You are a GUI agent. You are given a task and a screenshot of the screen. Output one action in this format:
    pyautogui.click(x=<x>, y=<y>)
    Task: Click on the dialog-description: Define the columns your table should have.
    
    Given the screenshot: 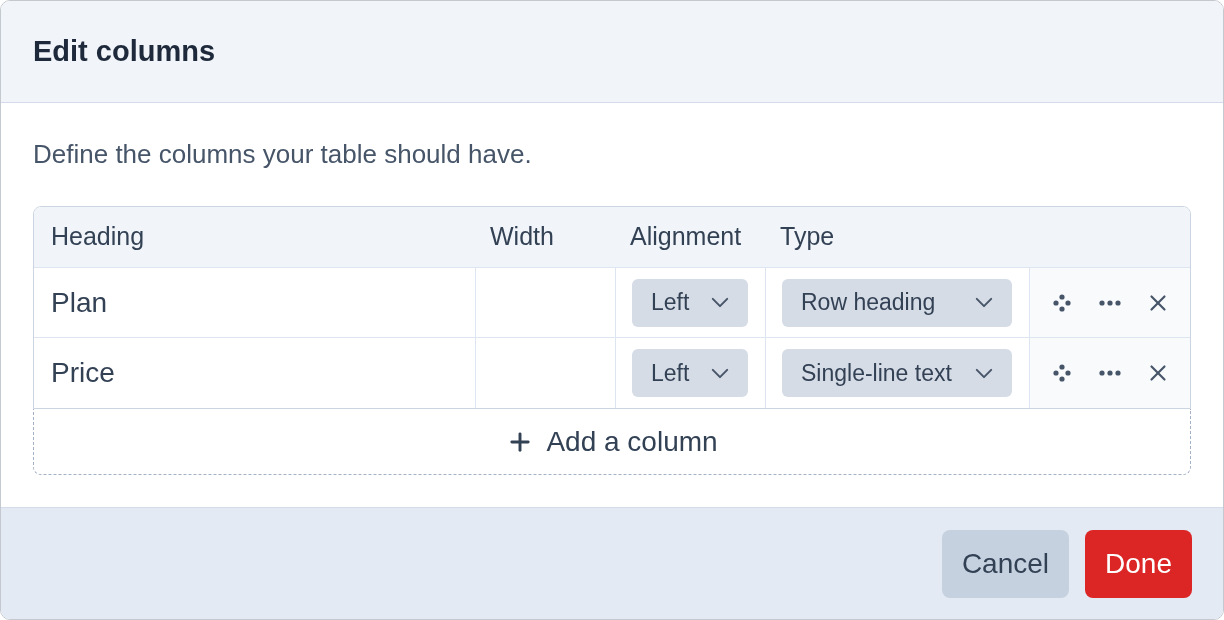 What is the action you would take?
    pyautogui.click(x=283, y=154)
    